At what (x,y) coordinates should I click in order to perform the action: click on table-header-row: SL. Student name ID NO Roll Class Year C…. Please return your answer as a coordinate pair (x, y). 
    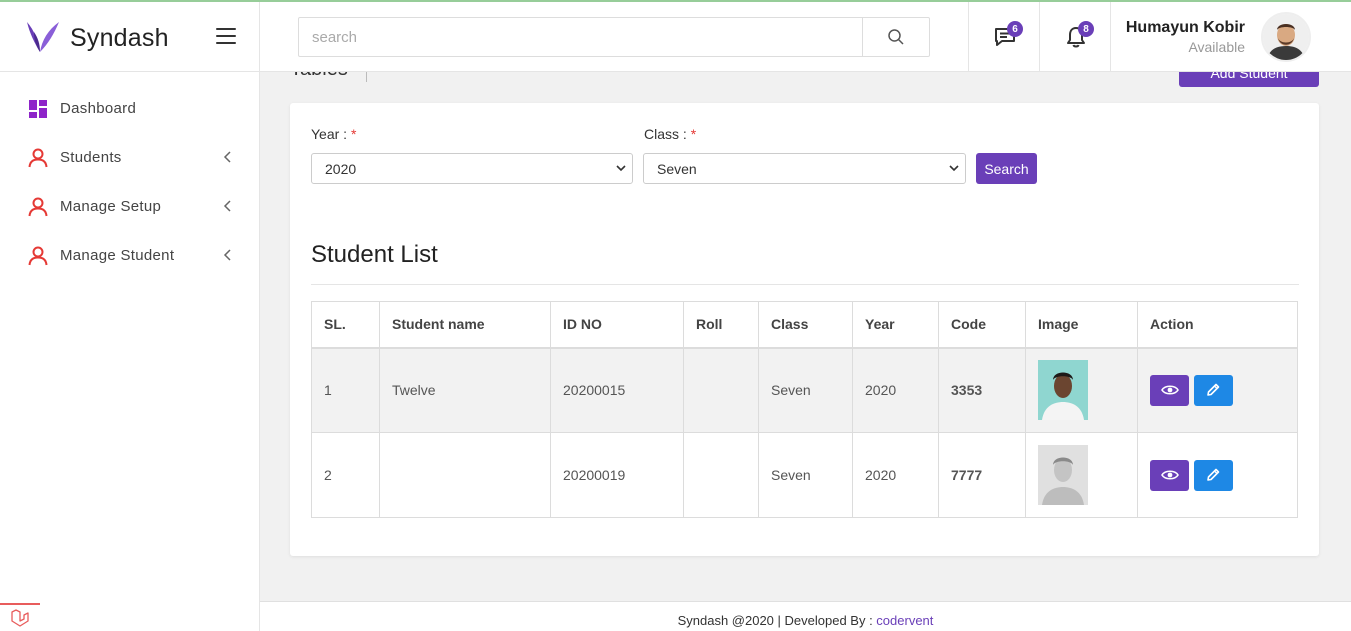
    Looking at the image, I should click on (804, 325).